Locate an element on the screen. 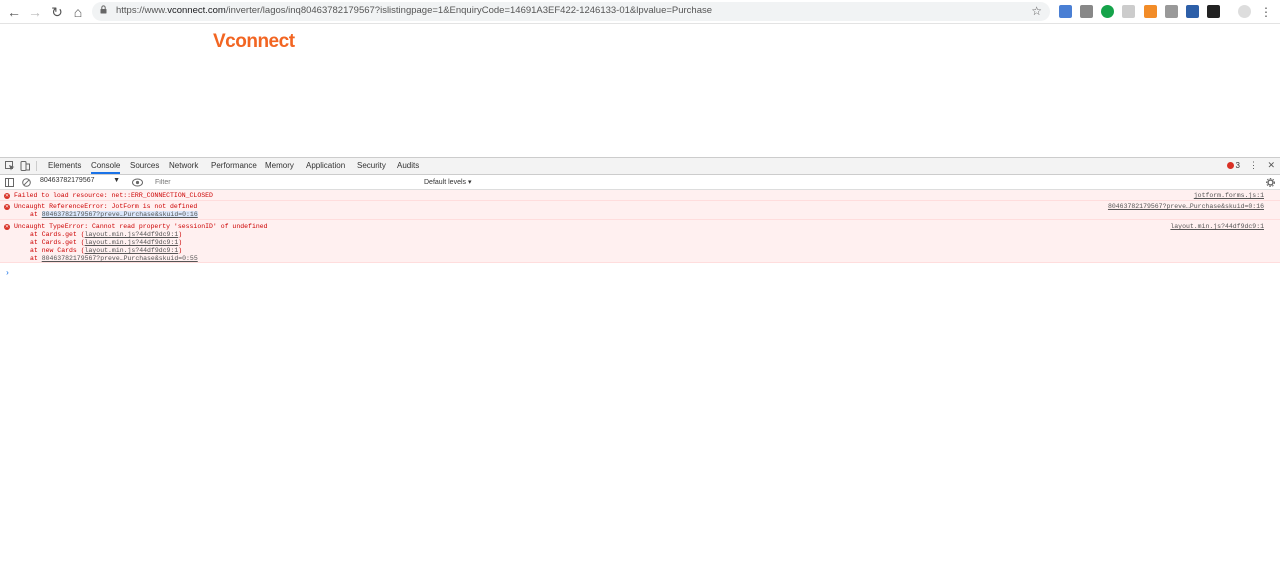 This screenshot has width=1280, height=577. context-select: 80463782179567 ▼ is located at coordinates (81, 182).